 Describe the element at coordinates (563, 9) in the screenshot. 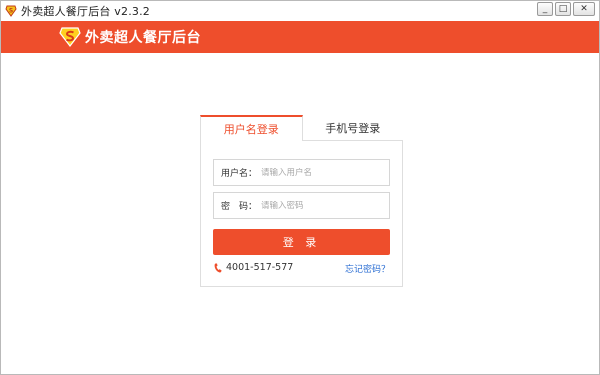

I see `maximize-button: □` at that location.